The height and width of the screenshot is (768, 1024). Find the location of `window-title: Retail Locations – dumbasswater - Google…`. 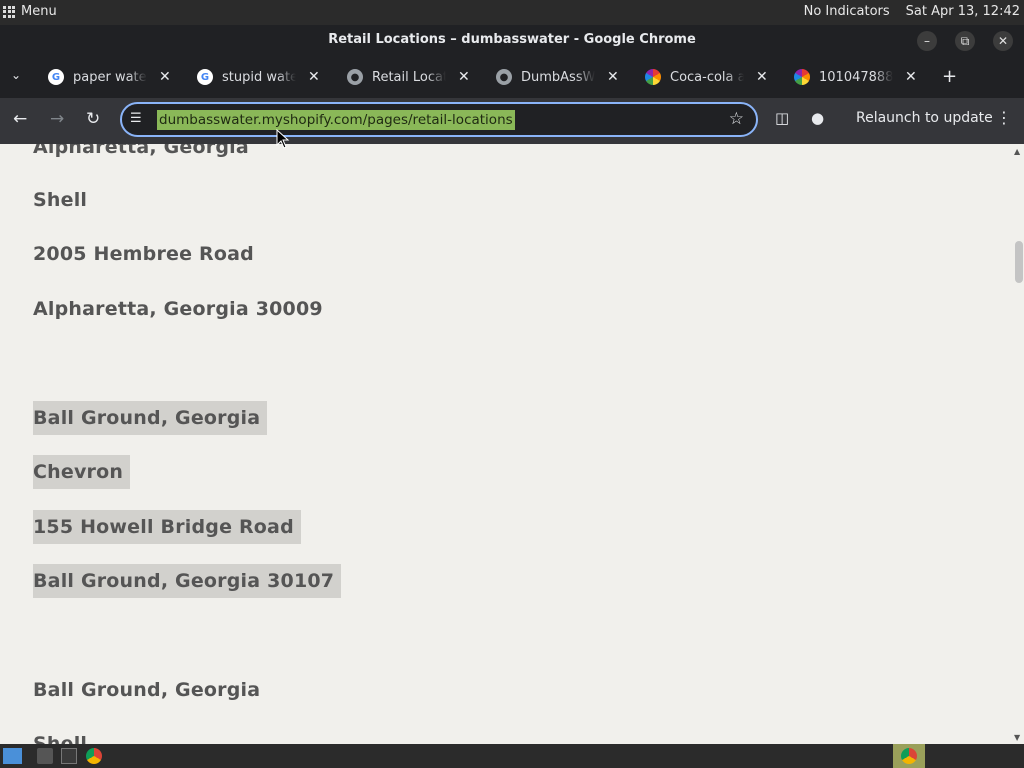

window-title: Retail Locations – dumbasswater - Google… is located at coordinates (512, 39).